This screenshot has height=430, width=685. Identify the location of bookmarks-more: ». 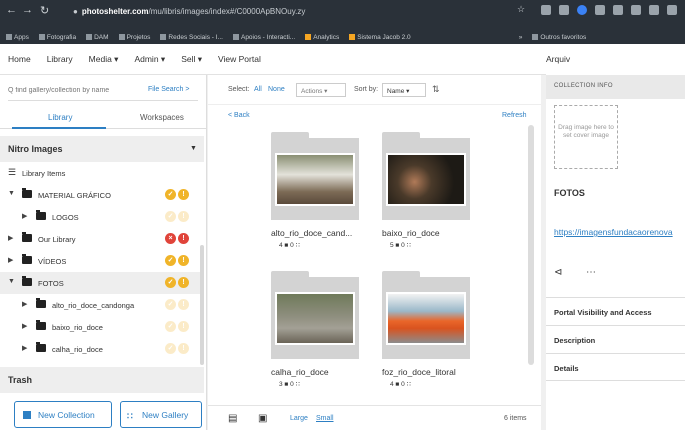
(521, 37).